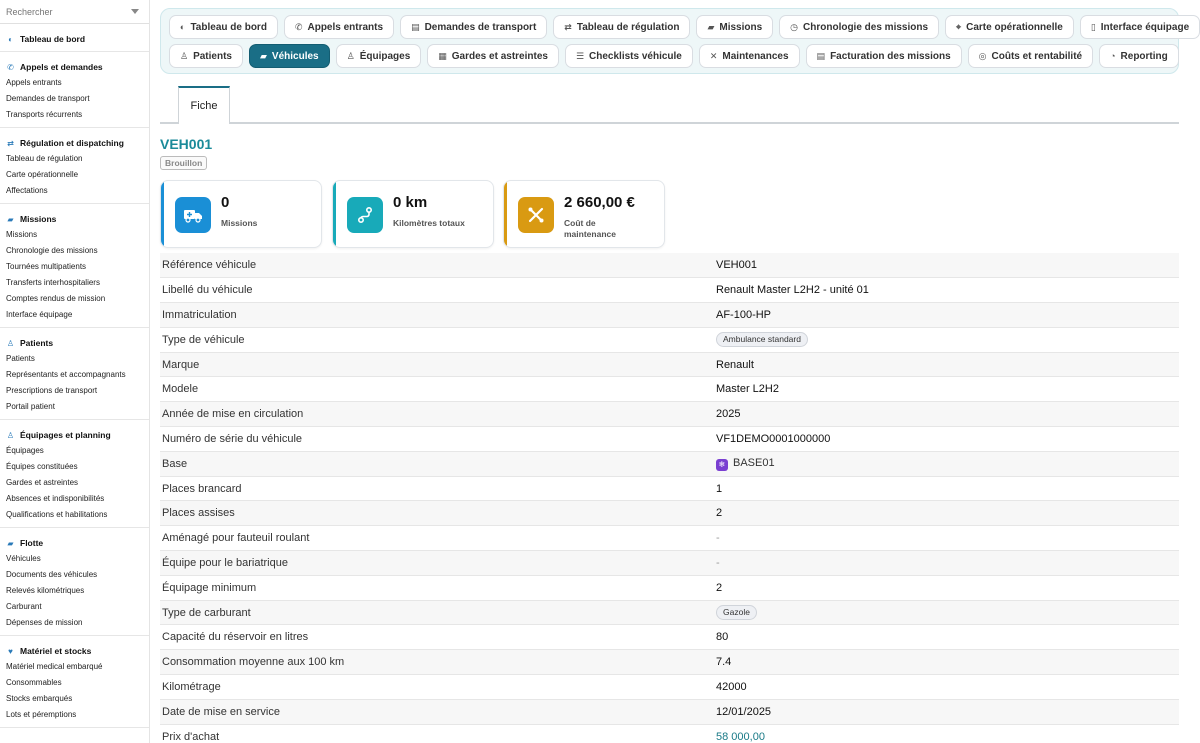 The image size is (1200, 743). I want to click on property-value: Renault Master L2H2 - unité 01, so click(947, 290).